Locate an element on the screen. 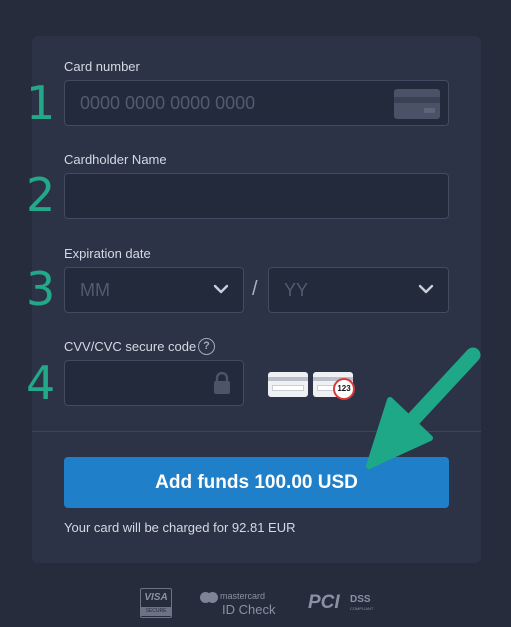 Image resolution: width=511 pixels, height=627 pixels. card-back-example is located at coordinates (288, 384).